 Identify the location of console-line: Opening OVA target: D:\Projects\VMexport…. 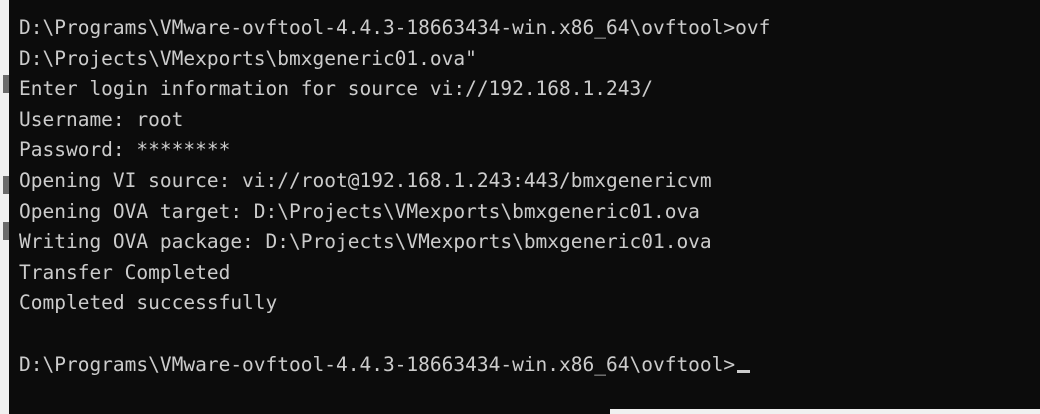
(359, 211).